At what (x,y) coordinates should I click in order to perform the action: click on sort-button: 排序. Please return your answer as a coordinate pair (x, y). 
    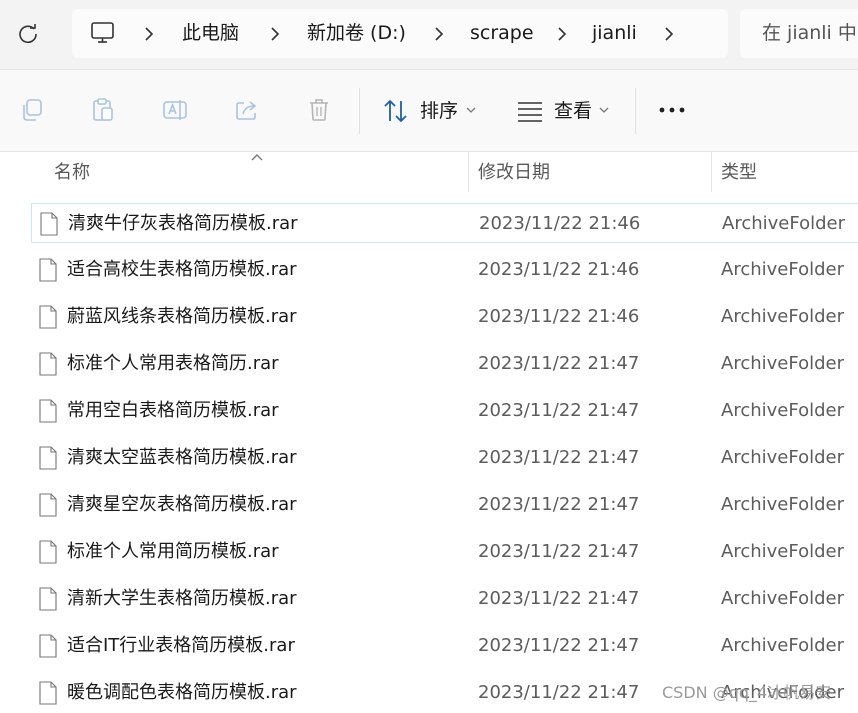
    Looking at the image, I should click on (427, 111).